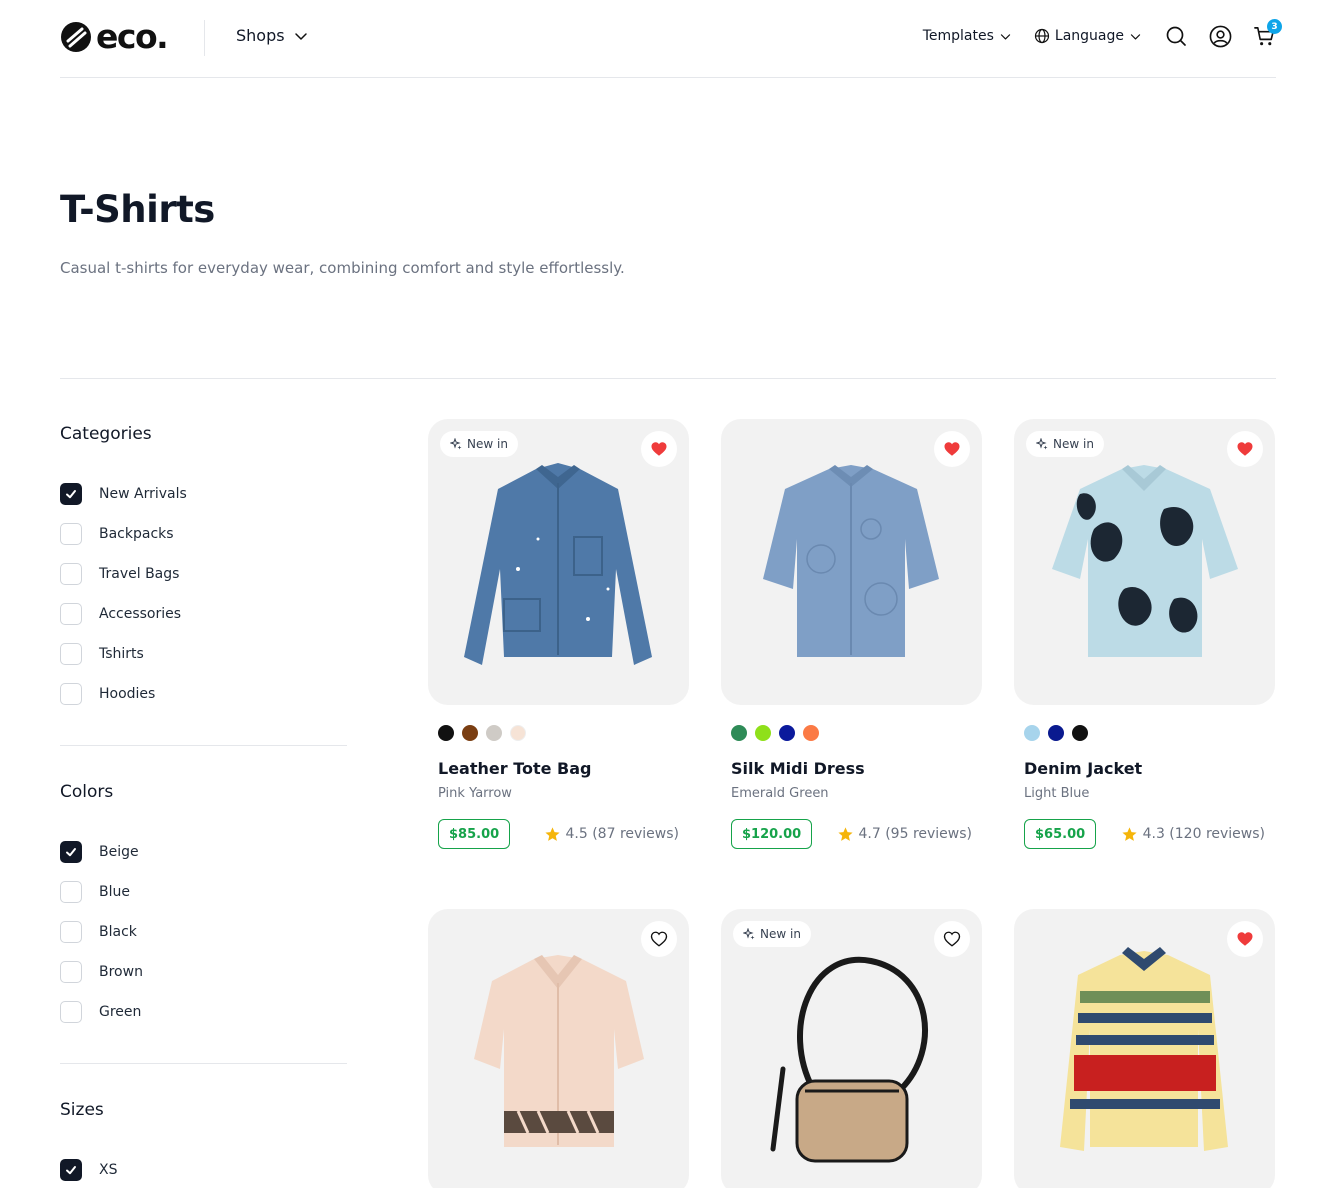 The width and height of the screenshot is (1342, 1188). I want to click on filter-option-brown: Brown, so click(203, 972).